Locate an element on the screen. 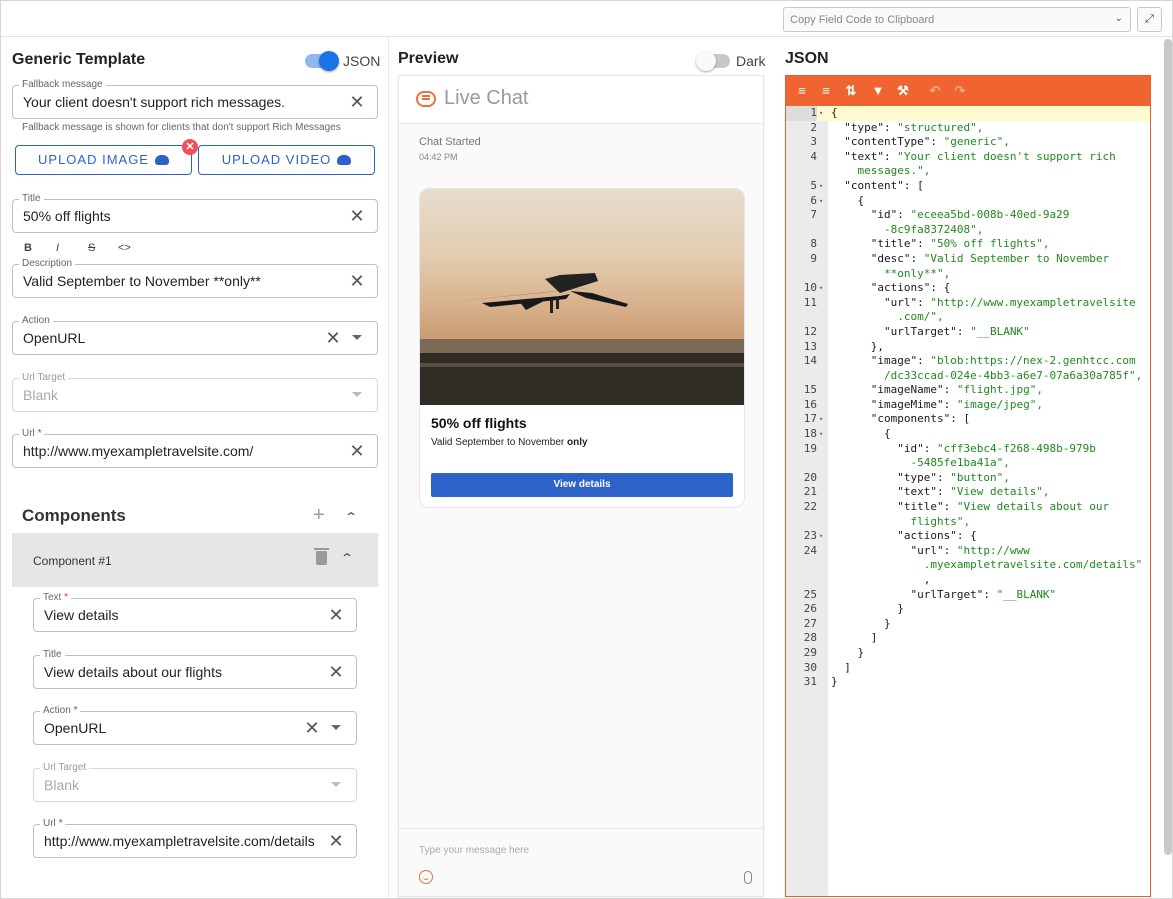 The height and width of the screenshot is (899, 1173). code-line: 3 "contentType": "generic", is located at coordinates (968, 142).